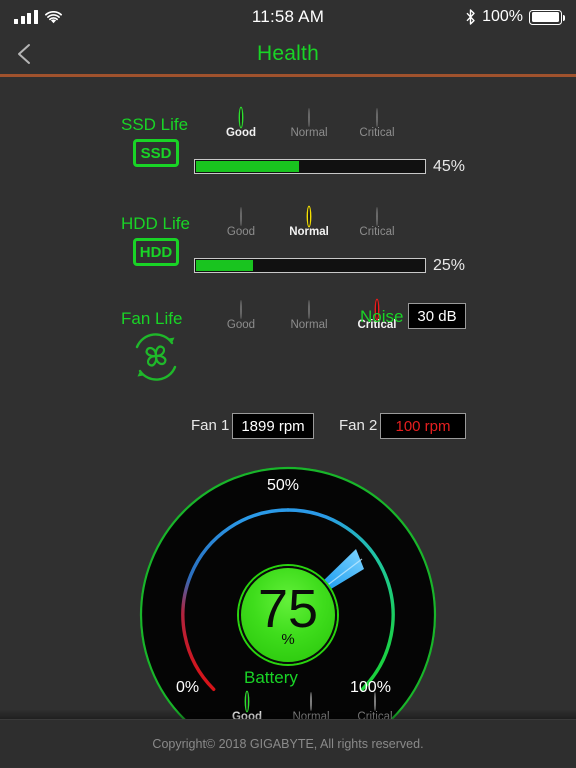  I want to click on fan-status-normal: Normal, so click(309, 315).